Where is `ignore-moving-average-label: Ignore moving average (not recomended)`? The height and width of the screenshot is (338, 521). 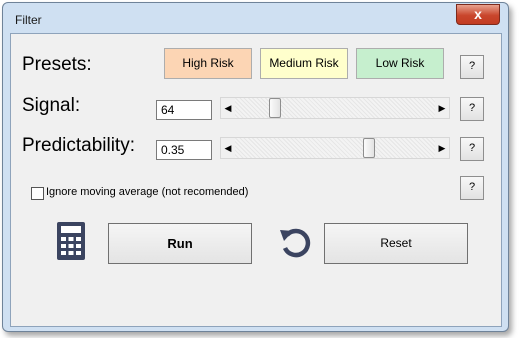 ignore-moving-average-label: Ignore moving average (not recomended) is located at coordinates (147, 192).